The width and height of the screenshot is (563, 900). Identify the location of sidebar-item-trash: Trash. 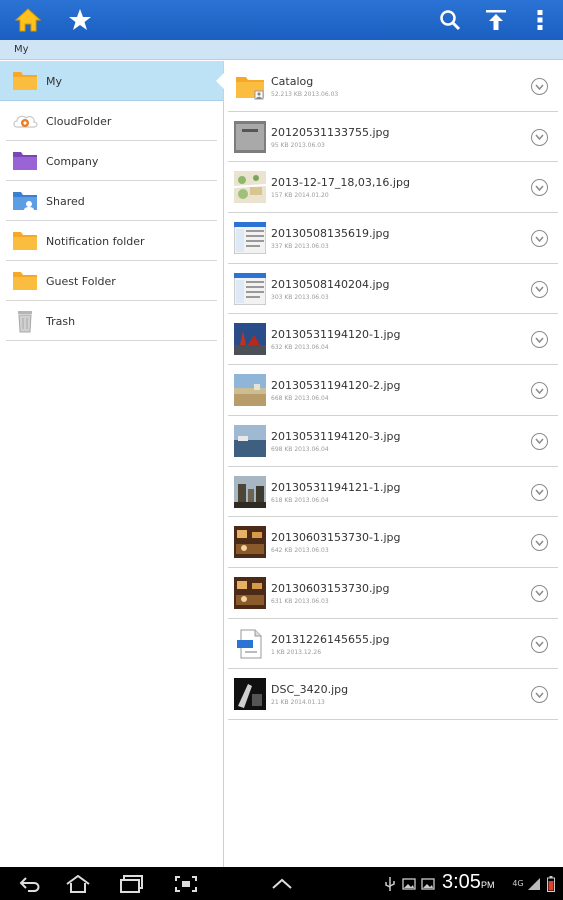
(111, 321).